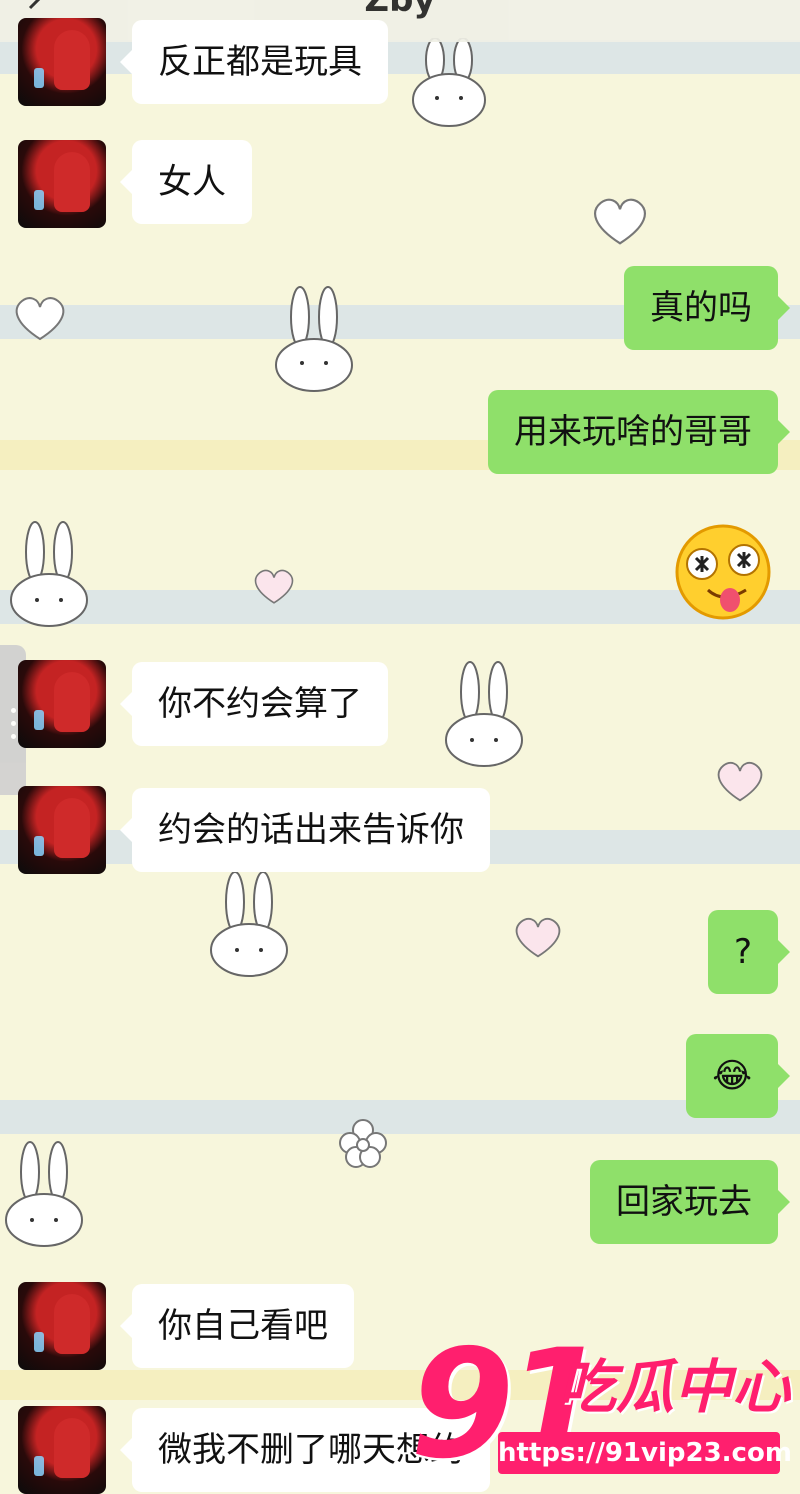  I want to click on flower-sticker, so click(363, 1143).